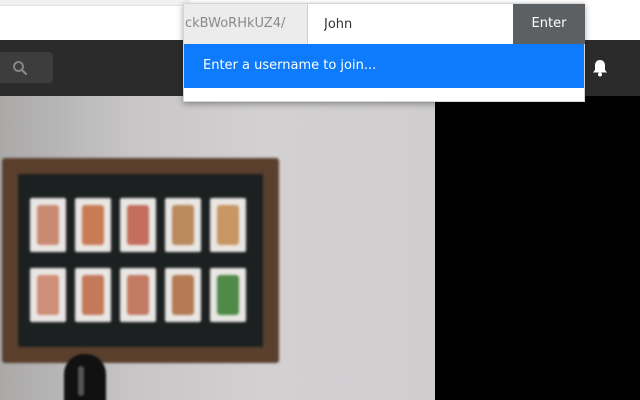 This screenshot has width=640, height=400. Describe the element at coordinates (85, 377) in the screenshot. I see `foreground-object` at that location.